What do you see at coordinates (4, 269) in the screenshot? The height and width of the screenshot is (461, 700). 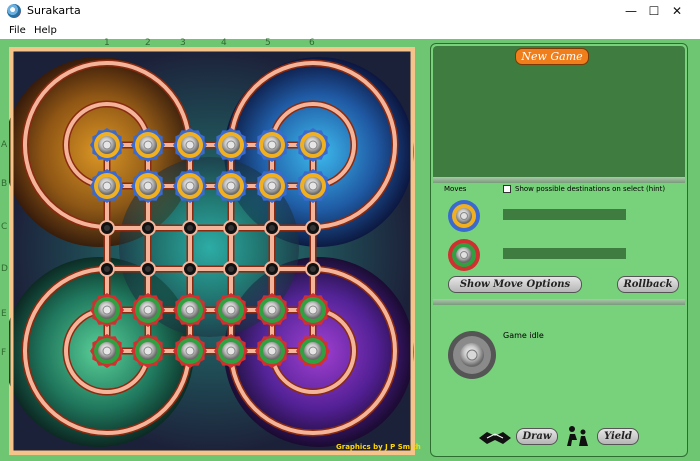 I see `row-label: D` at bounding box center [4, 269].